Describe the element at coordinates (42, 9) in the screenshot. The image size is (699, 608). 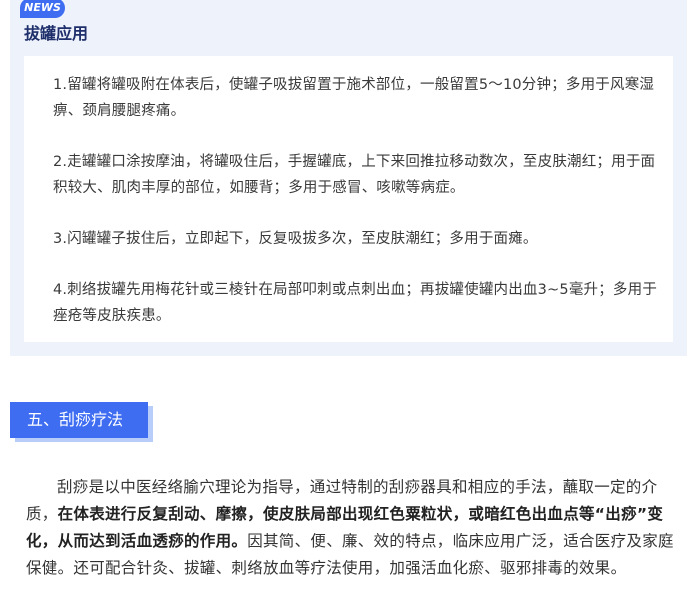
I see `news-badge: NEWS` at that location.